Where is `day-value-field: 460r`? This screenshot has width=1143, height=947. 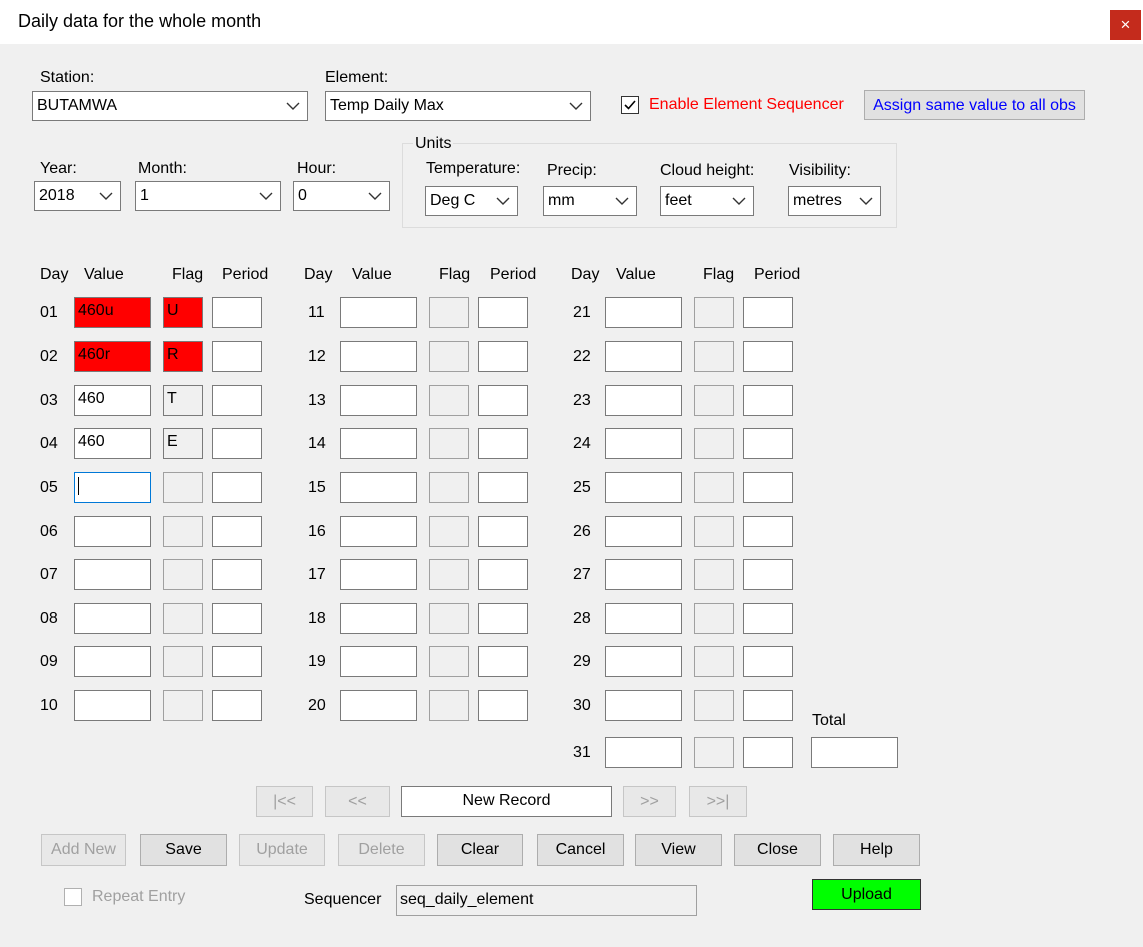 day-value-field: 460r is located at coordinates (112, 356).